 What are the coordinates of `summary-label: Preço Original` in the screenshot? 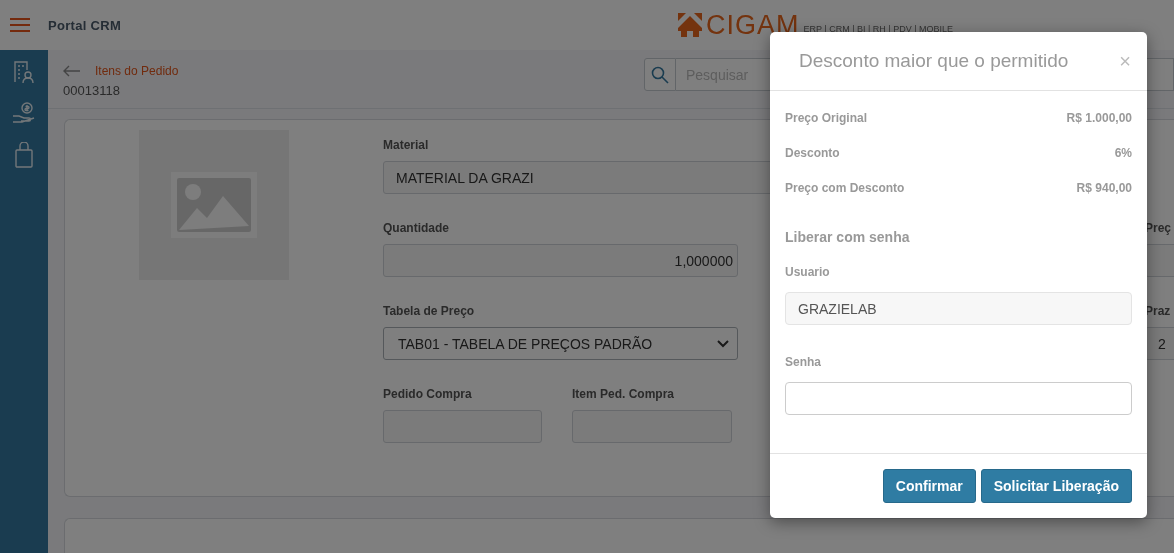 It's located at (826, 118).